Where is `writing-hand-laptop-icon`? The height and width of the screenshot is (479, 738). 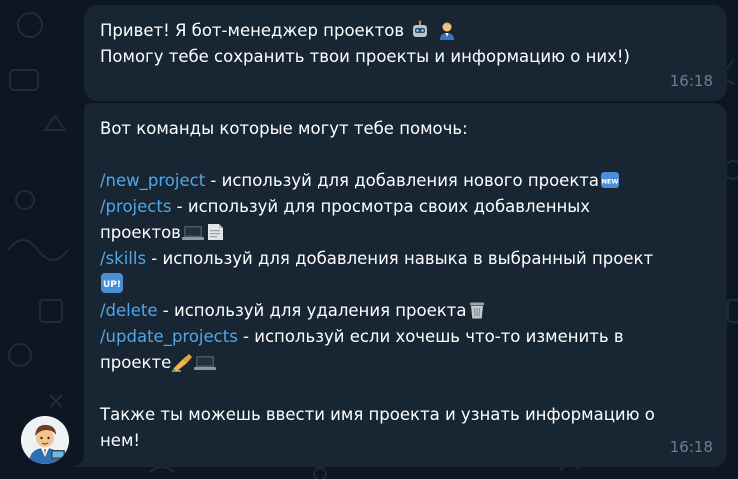 writing-hand-laptop-icon is located at coordinates (194, 362).